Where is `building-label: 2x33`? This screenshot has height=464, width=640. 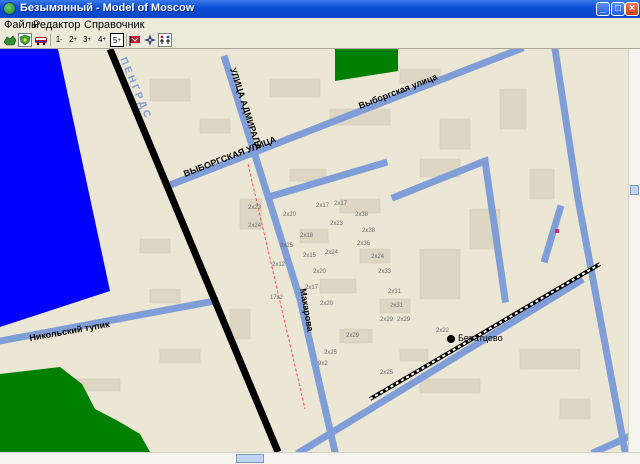
building-label: 2x33 is located at coordinates (385, 272).